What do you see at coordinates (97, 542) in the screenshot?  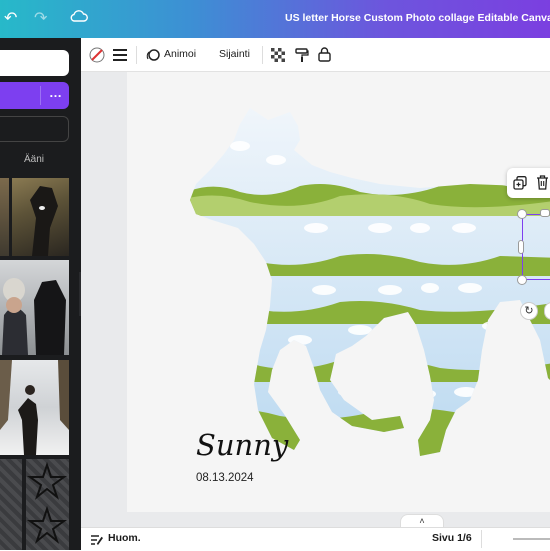 I see `notes-icon` at bounding box center [97, 542].